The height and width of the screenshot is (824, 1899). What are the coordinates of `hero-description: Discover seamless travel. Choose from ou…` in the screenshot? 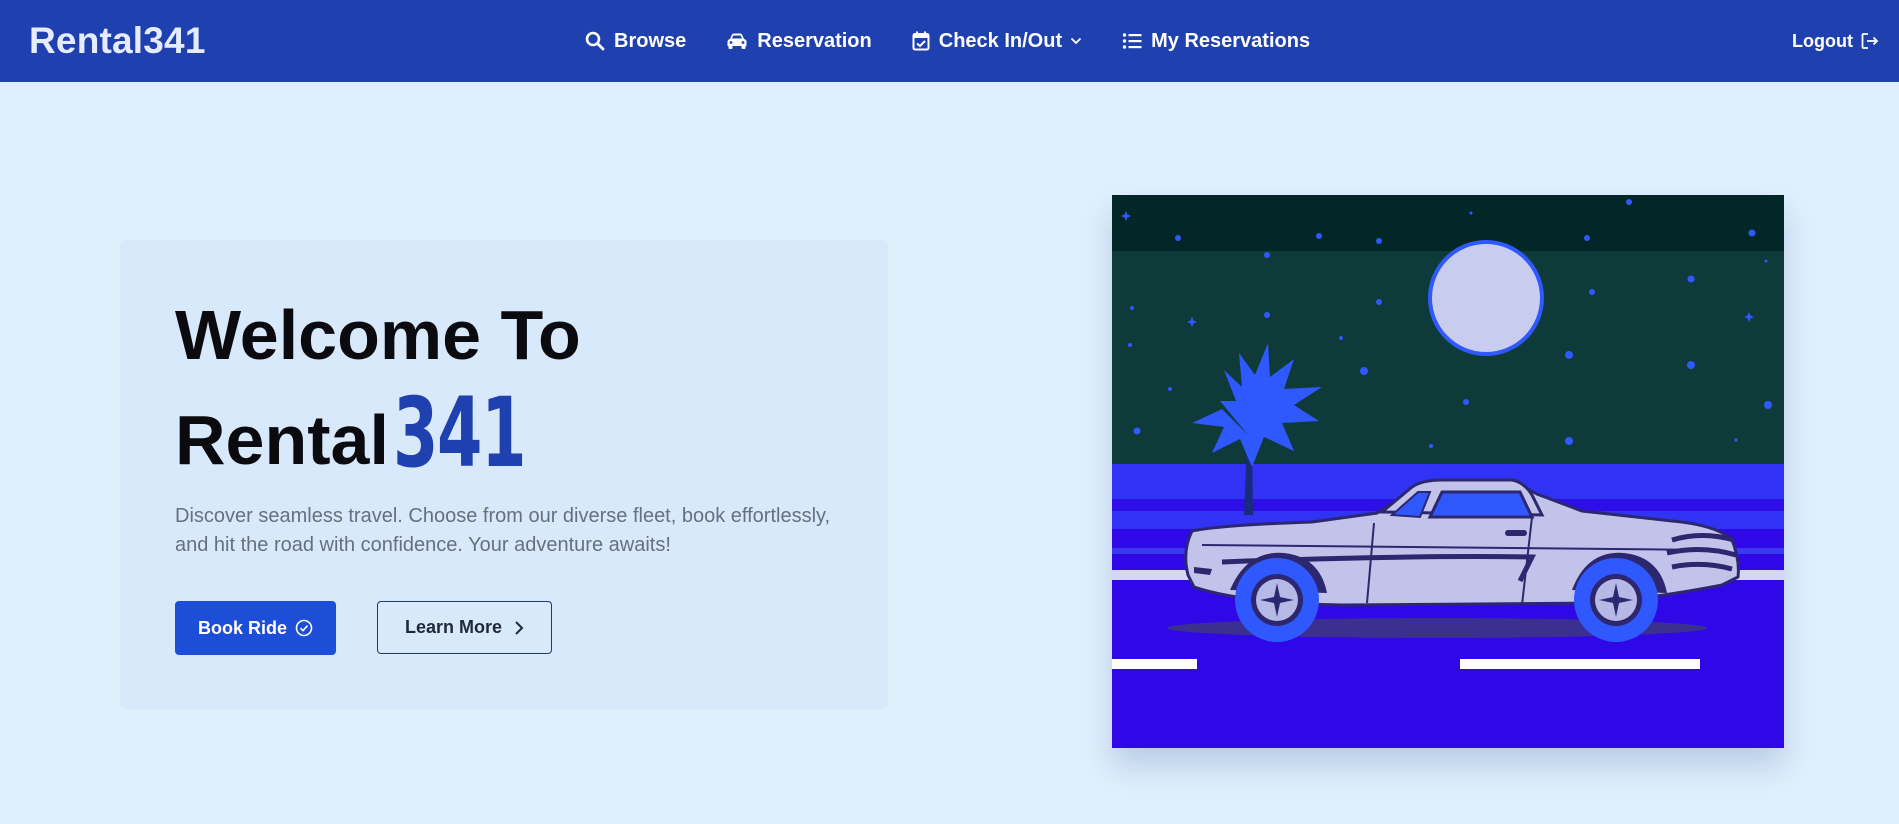 It's located at (503, 530).